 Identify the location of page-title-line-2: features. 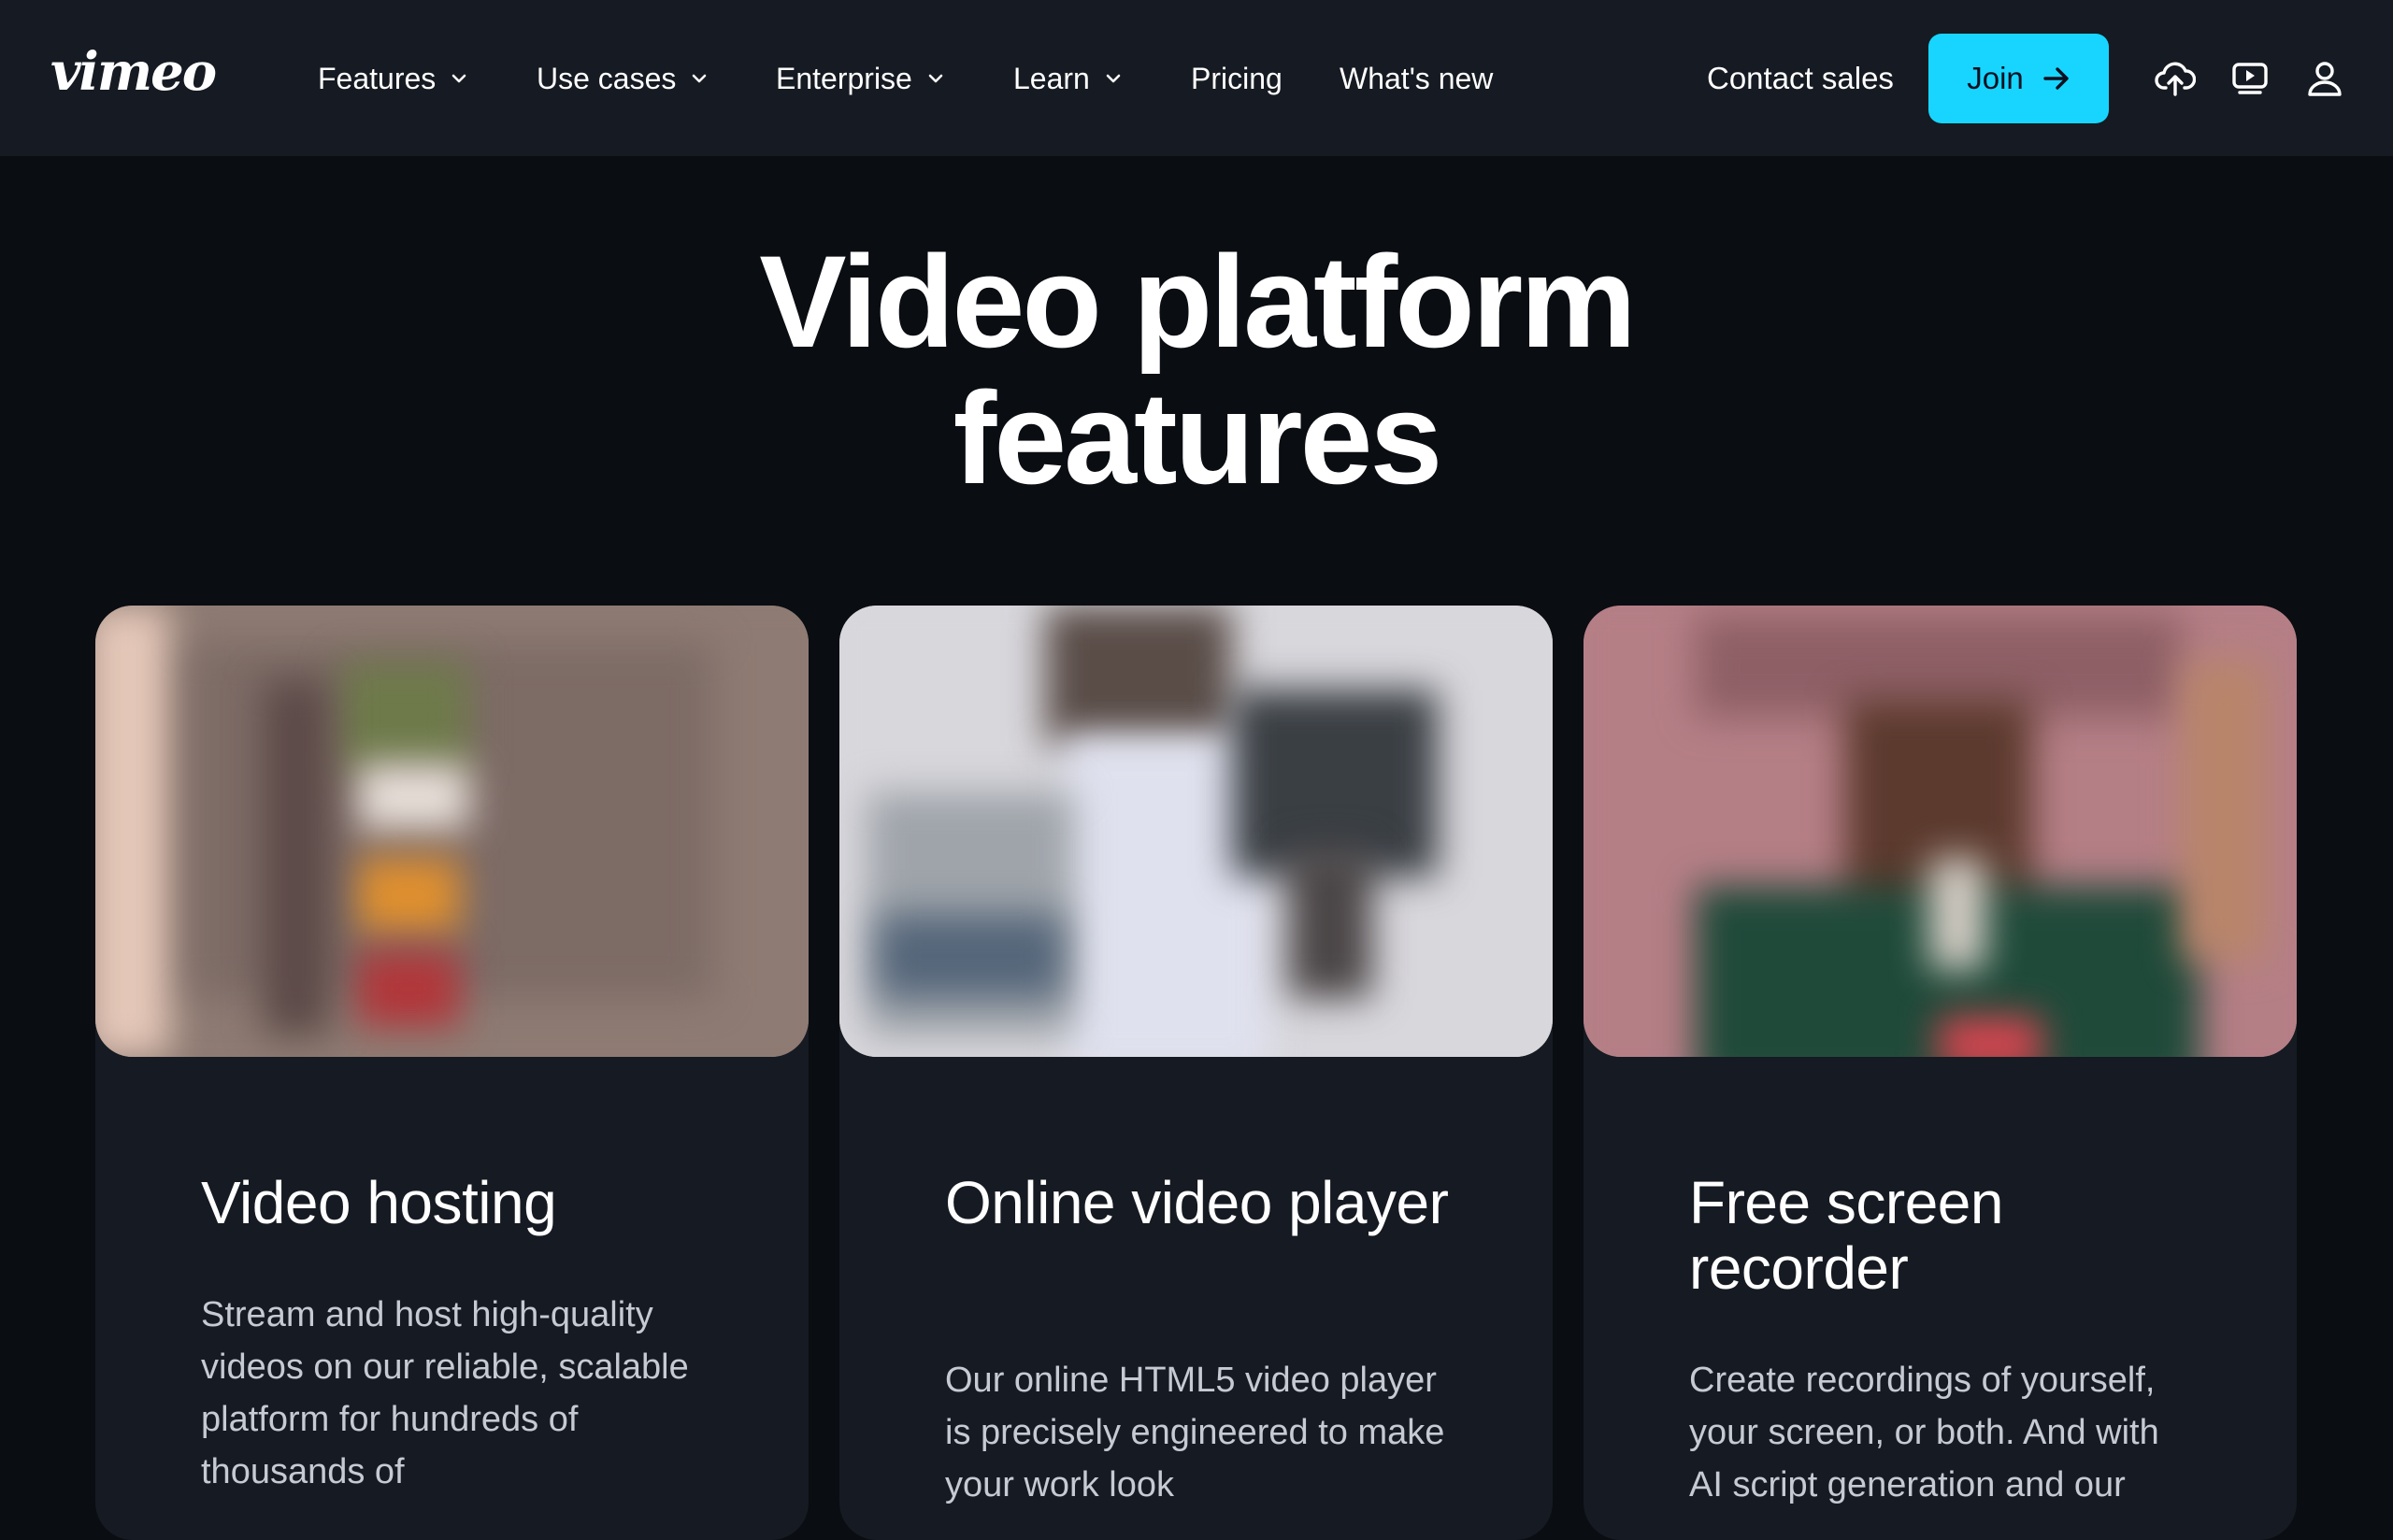
(1198, 437).